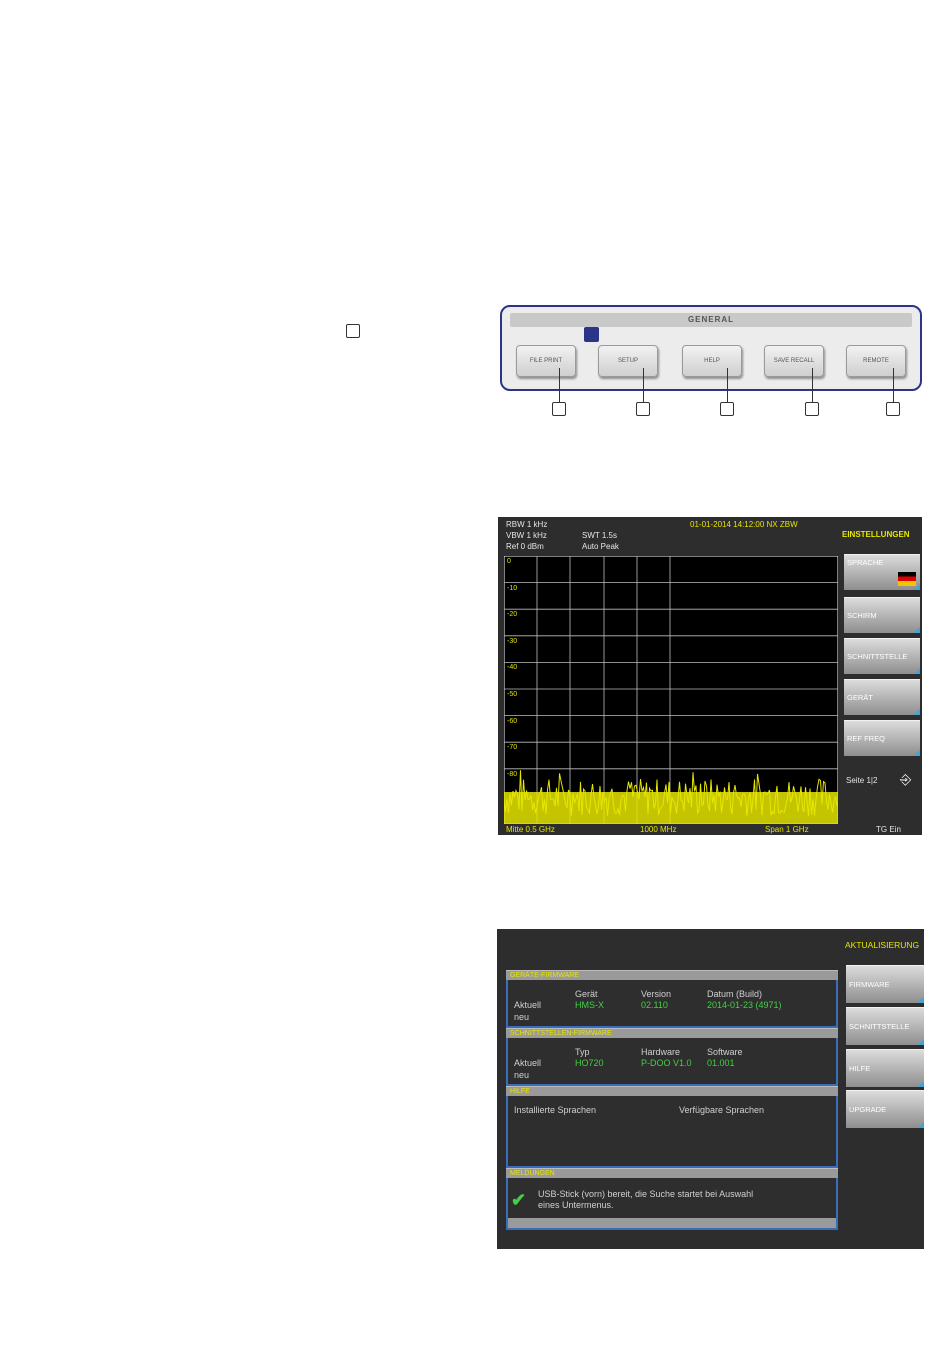 The image size is (950, 1369). Describe the element at coordinates (586, 994) in the screenshot. I see `column-header: Gerät` at that location.